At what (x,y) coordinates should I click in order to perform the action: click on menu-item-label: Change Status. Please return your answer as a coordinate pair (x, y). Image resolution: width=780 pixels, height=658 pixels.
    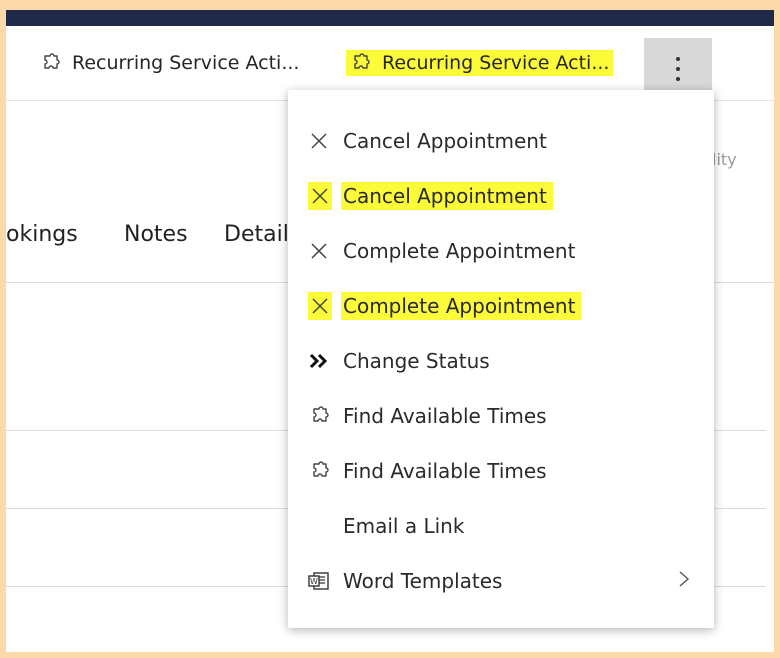
    Looking at the image, I should click on (416, 361).